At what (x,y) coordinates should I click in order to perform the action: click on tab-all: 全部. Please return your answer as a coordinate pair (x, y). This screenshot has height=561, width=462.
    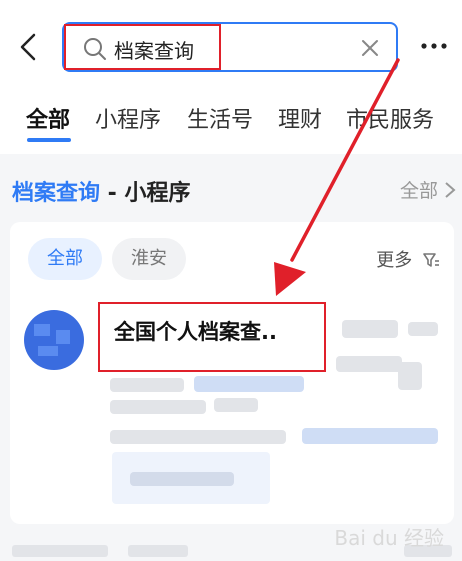
    Looking at the image, I should click on (48, 118).